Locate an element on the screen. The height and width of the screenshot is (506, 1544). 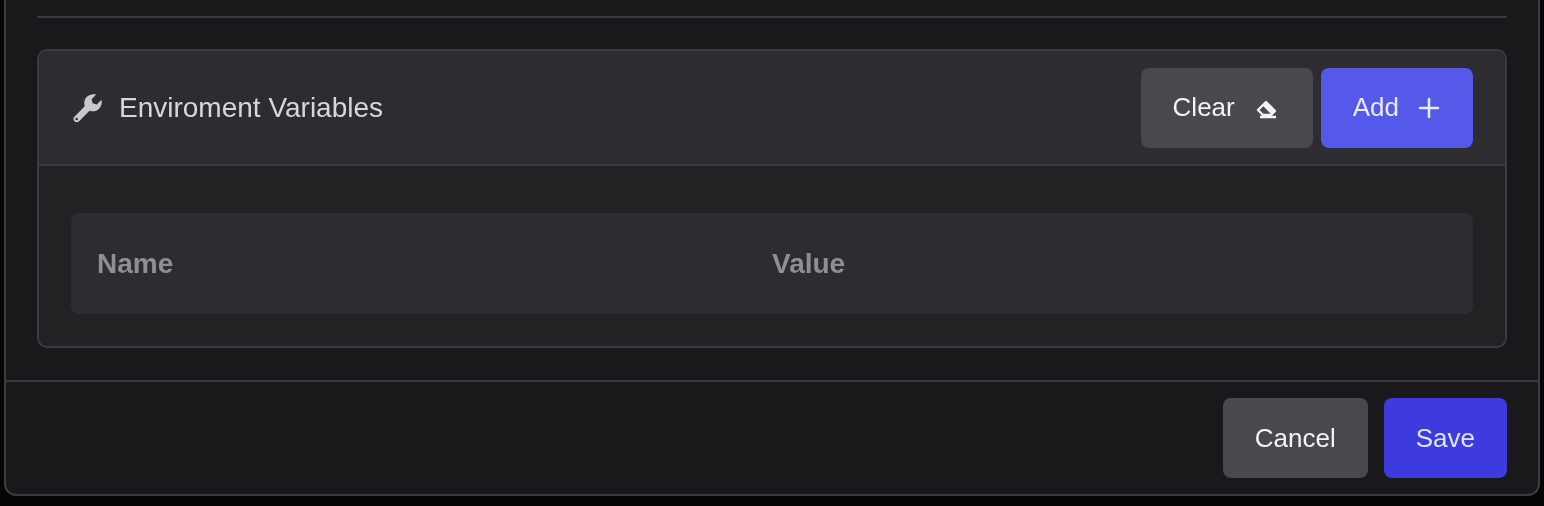
plus-icon is located at coordinates (1429, 107).